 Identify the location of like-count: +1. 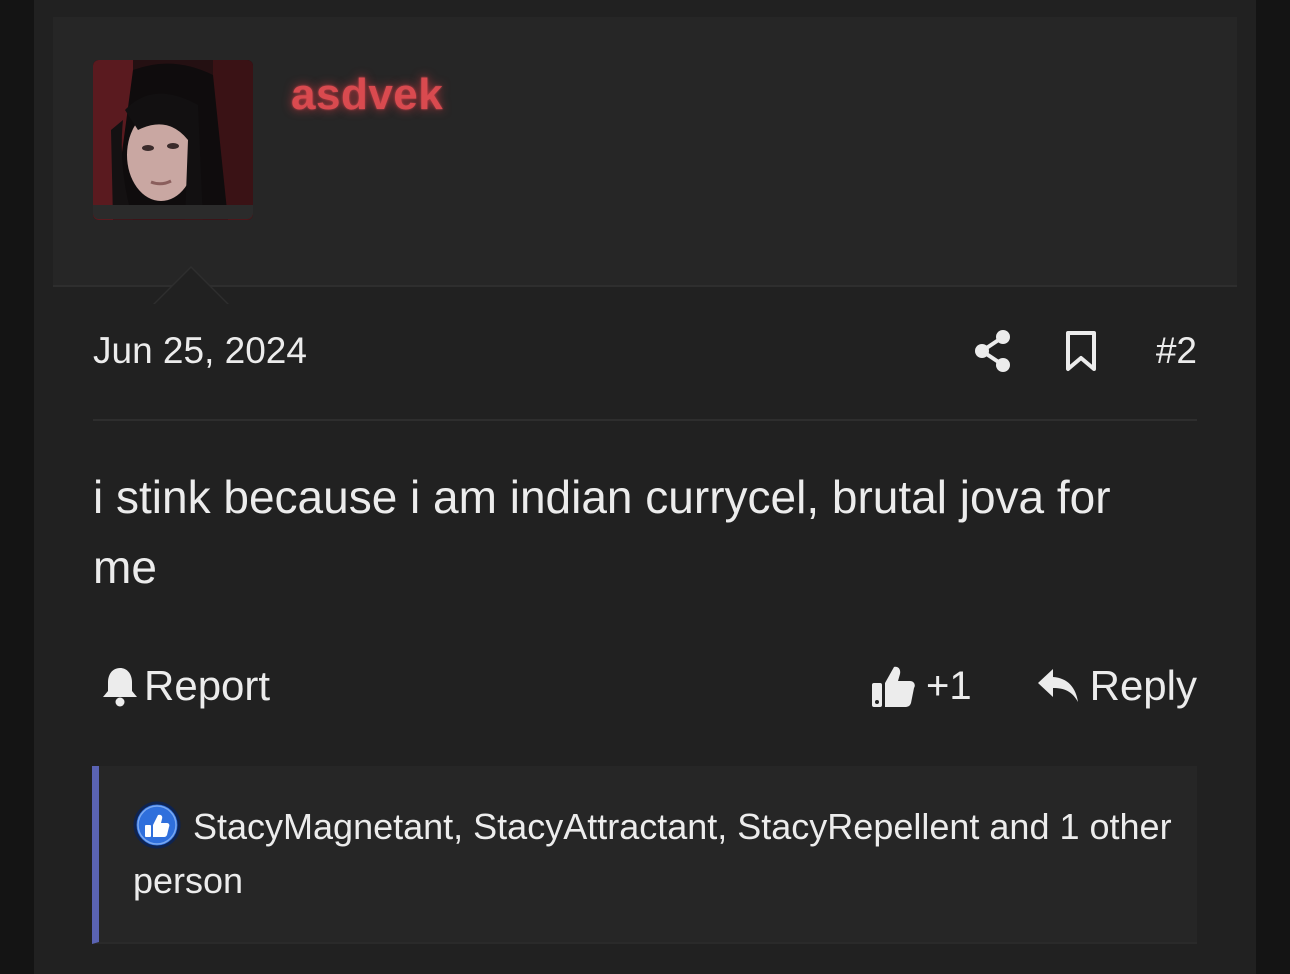
(949, 685).